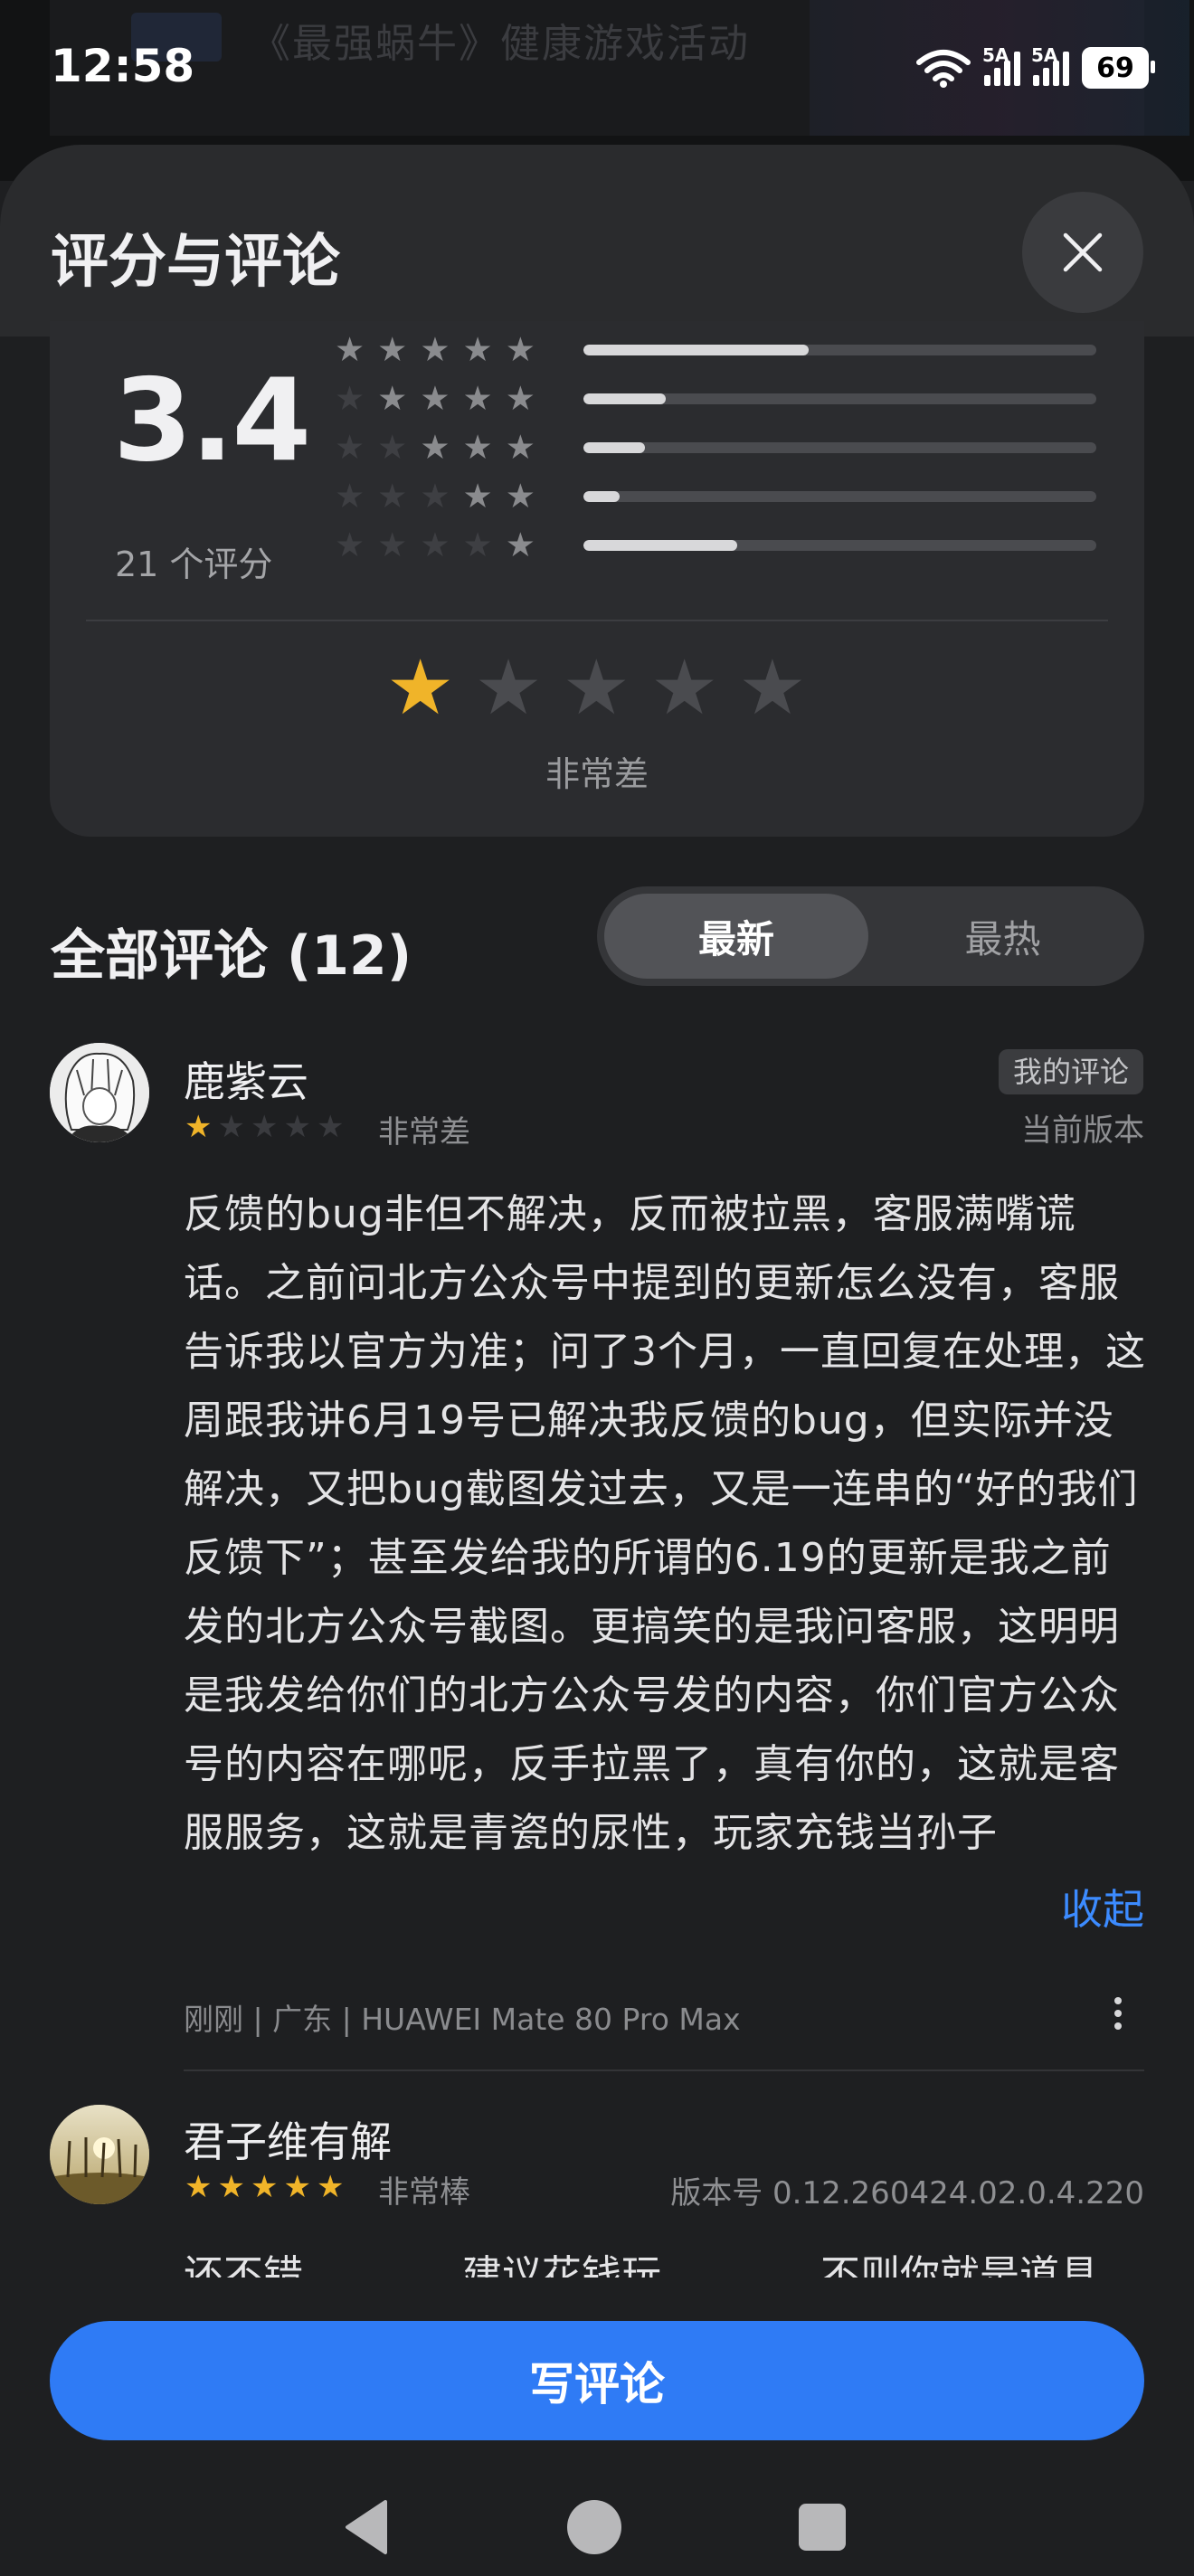 The image size is (1194, 2576). What do you see at coordinates (594, 2527) in the screenshot?
I see `home-icon` at bounding box center [594, 2527].